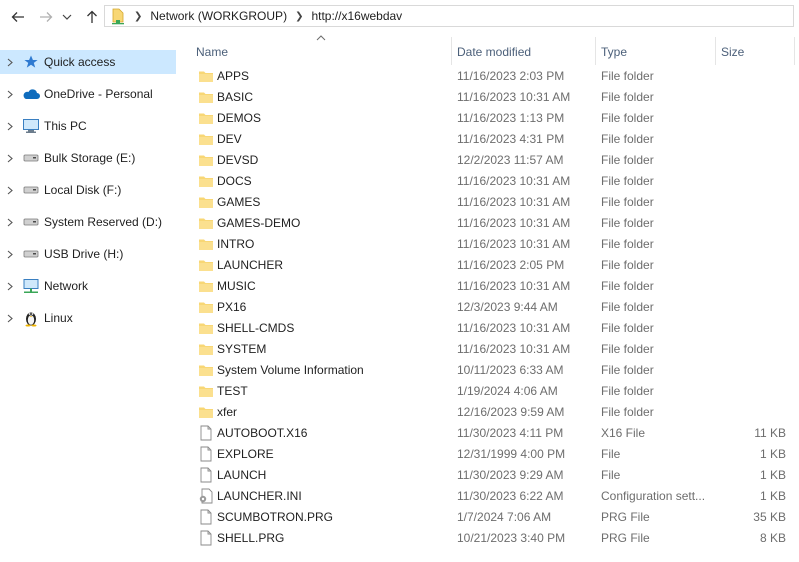 This screenshot has height=562, width=799. What do you see at coordinates (242, 348) in the screenshot?
I see `file-name: SYSTEM` at bounding box center [242, 348].